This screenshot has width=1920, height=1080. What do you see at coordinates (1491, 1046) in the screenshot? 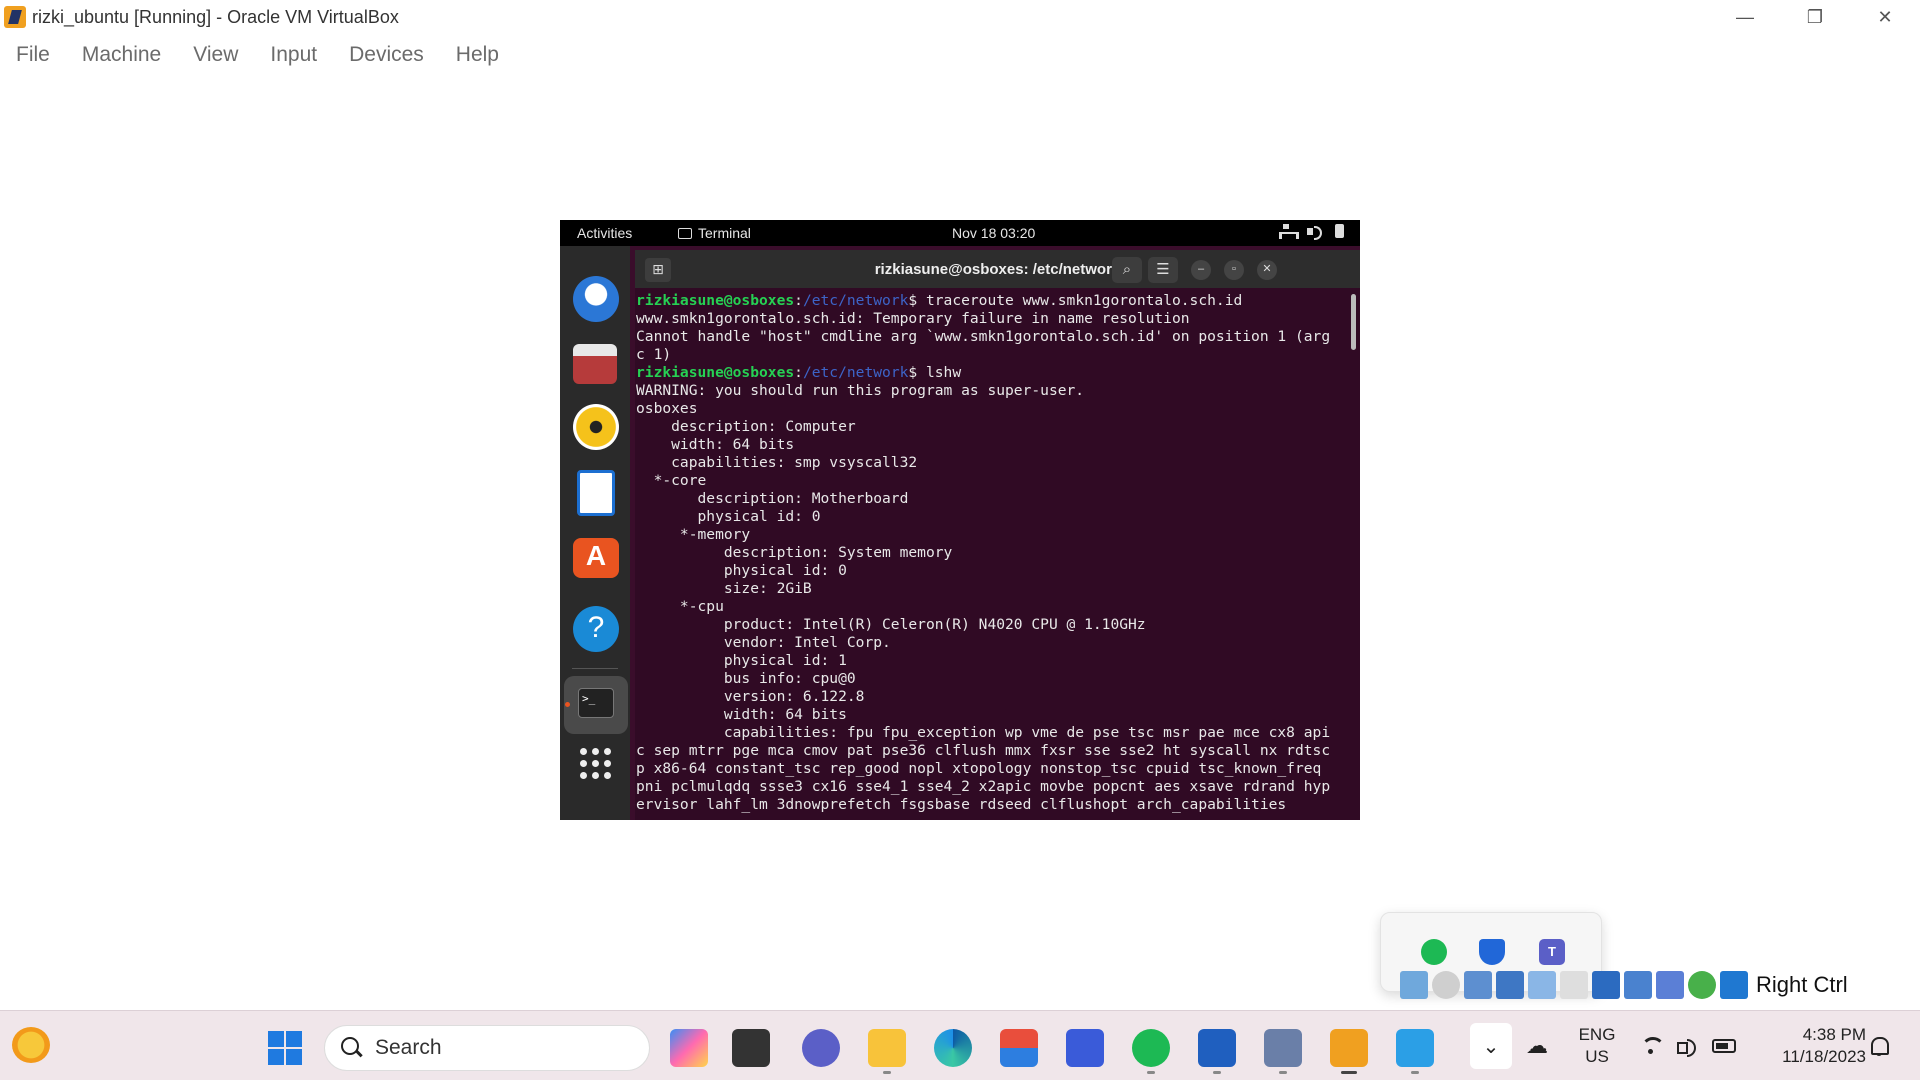
I see `show-hidden-icons-button: ⌄` at bounding box center [1491, 1046].